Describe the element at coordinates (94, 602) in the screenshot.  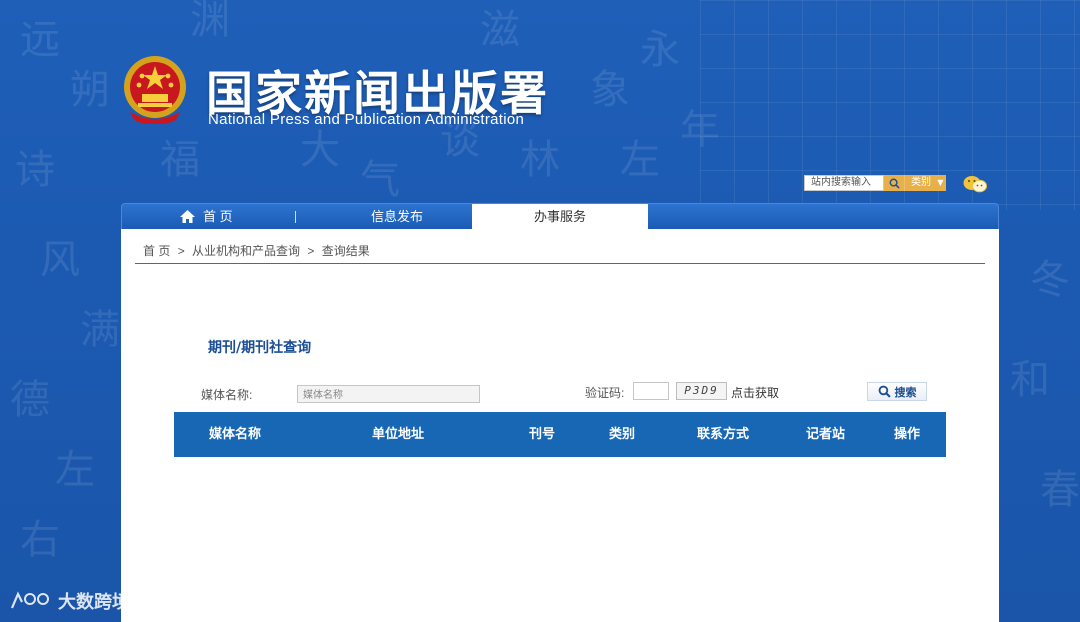
I see `watermark-text: 大数跨境` at that location.